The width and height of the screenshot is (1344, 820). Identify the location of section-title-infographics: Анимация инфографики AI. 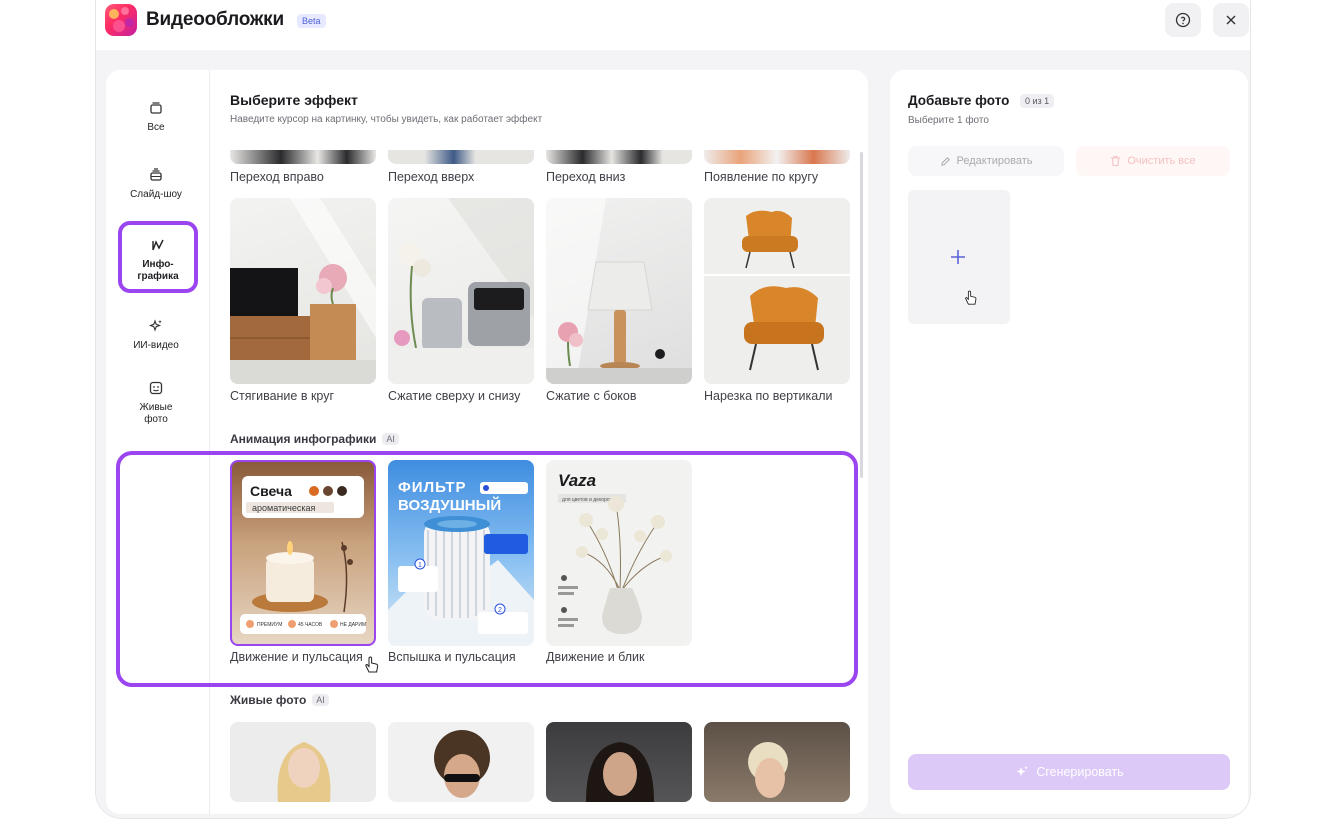
(314, 439).